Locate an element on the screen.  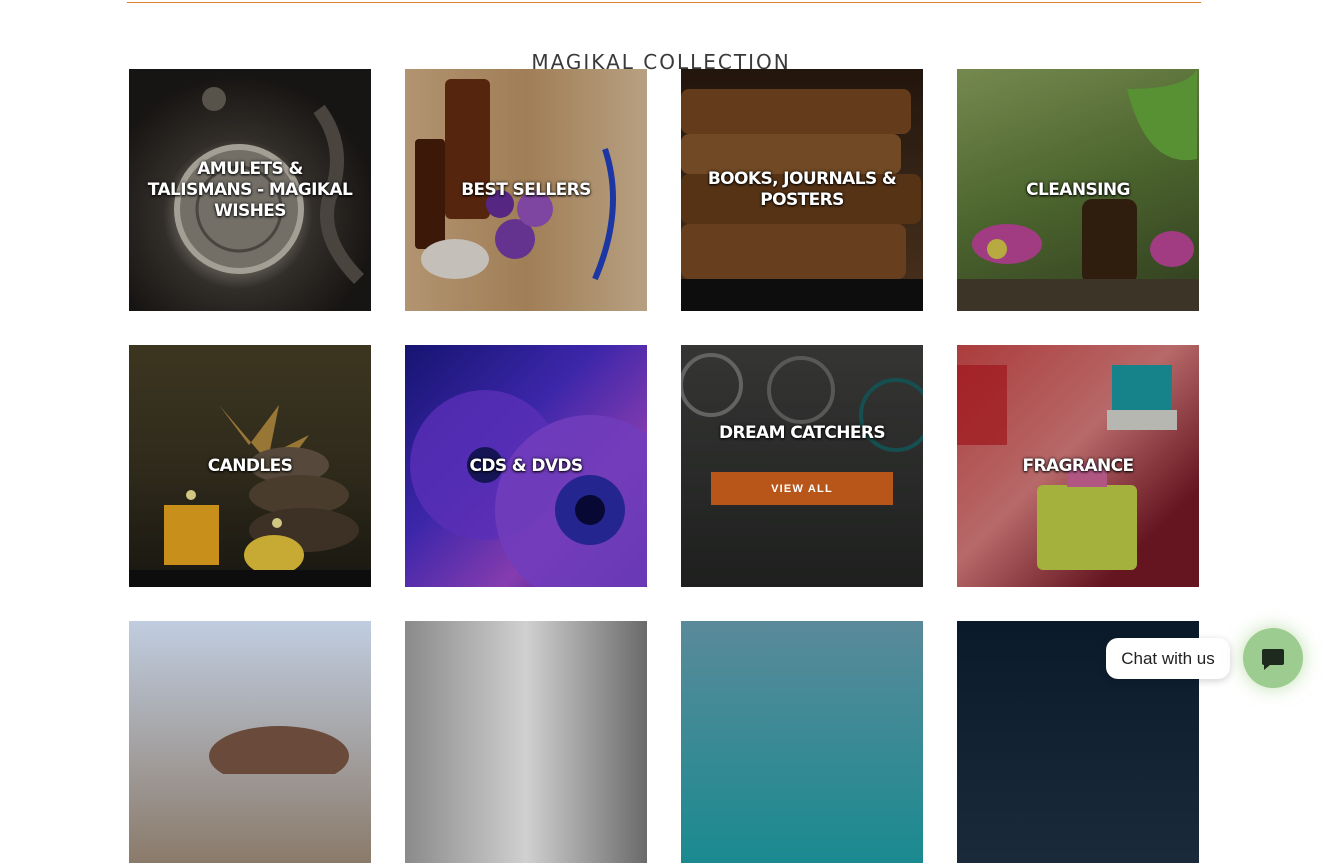
tile-label: BEST SELLERS is located at coordinates (526, 189).